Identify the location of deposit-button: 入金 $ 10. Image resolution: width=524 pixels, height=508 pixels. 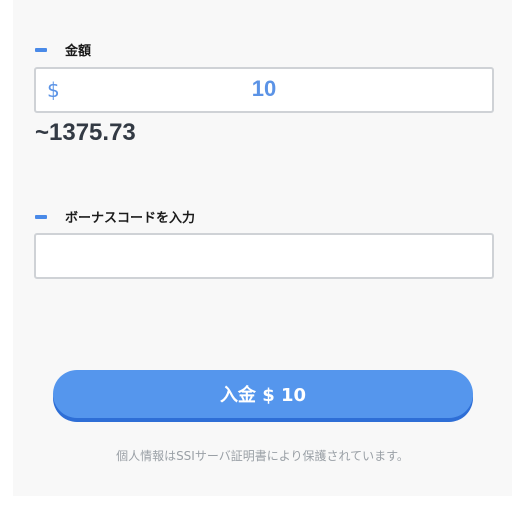
(263, 394).